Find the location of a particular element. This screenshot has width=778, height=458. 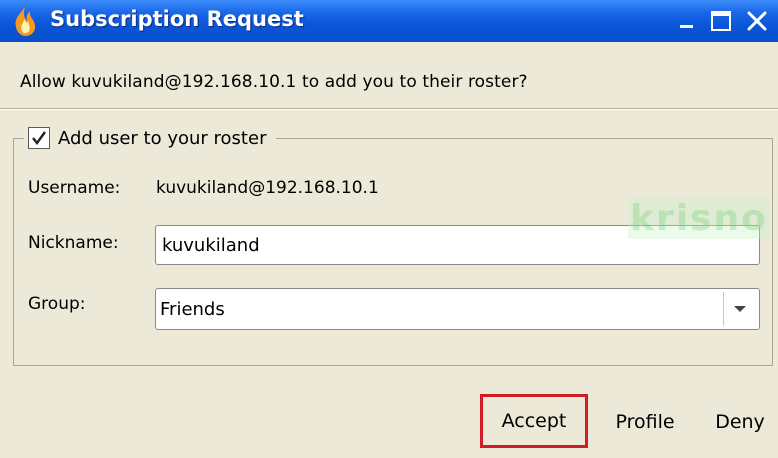

group-dropdown-button is located at coordinates (739, 309).